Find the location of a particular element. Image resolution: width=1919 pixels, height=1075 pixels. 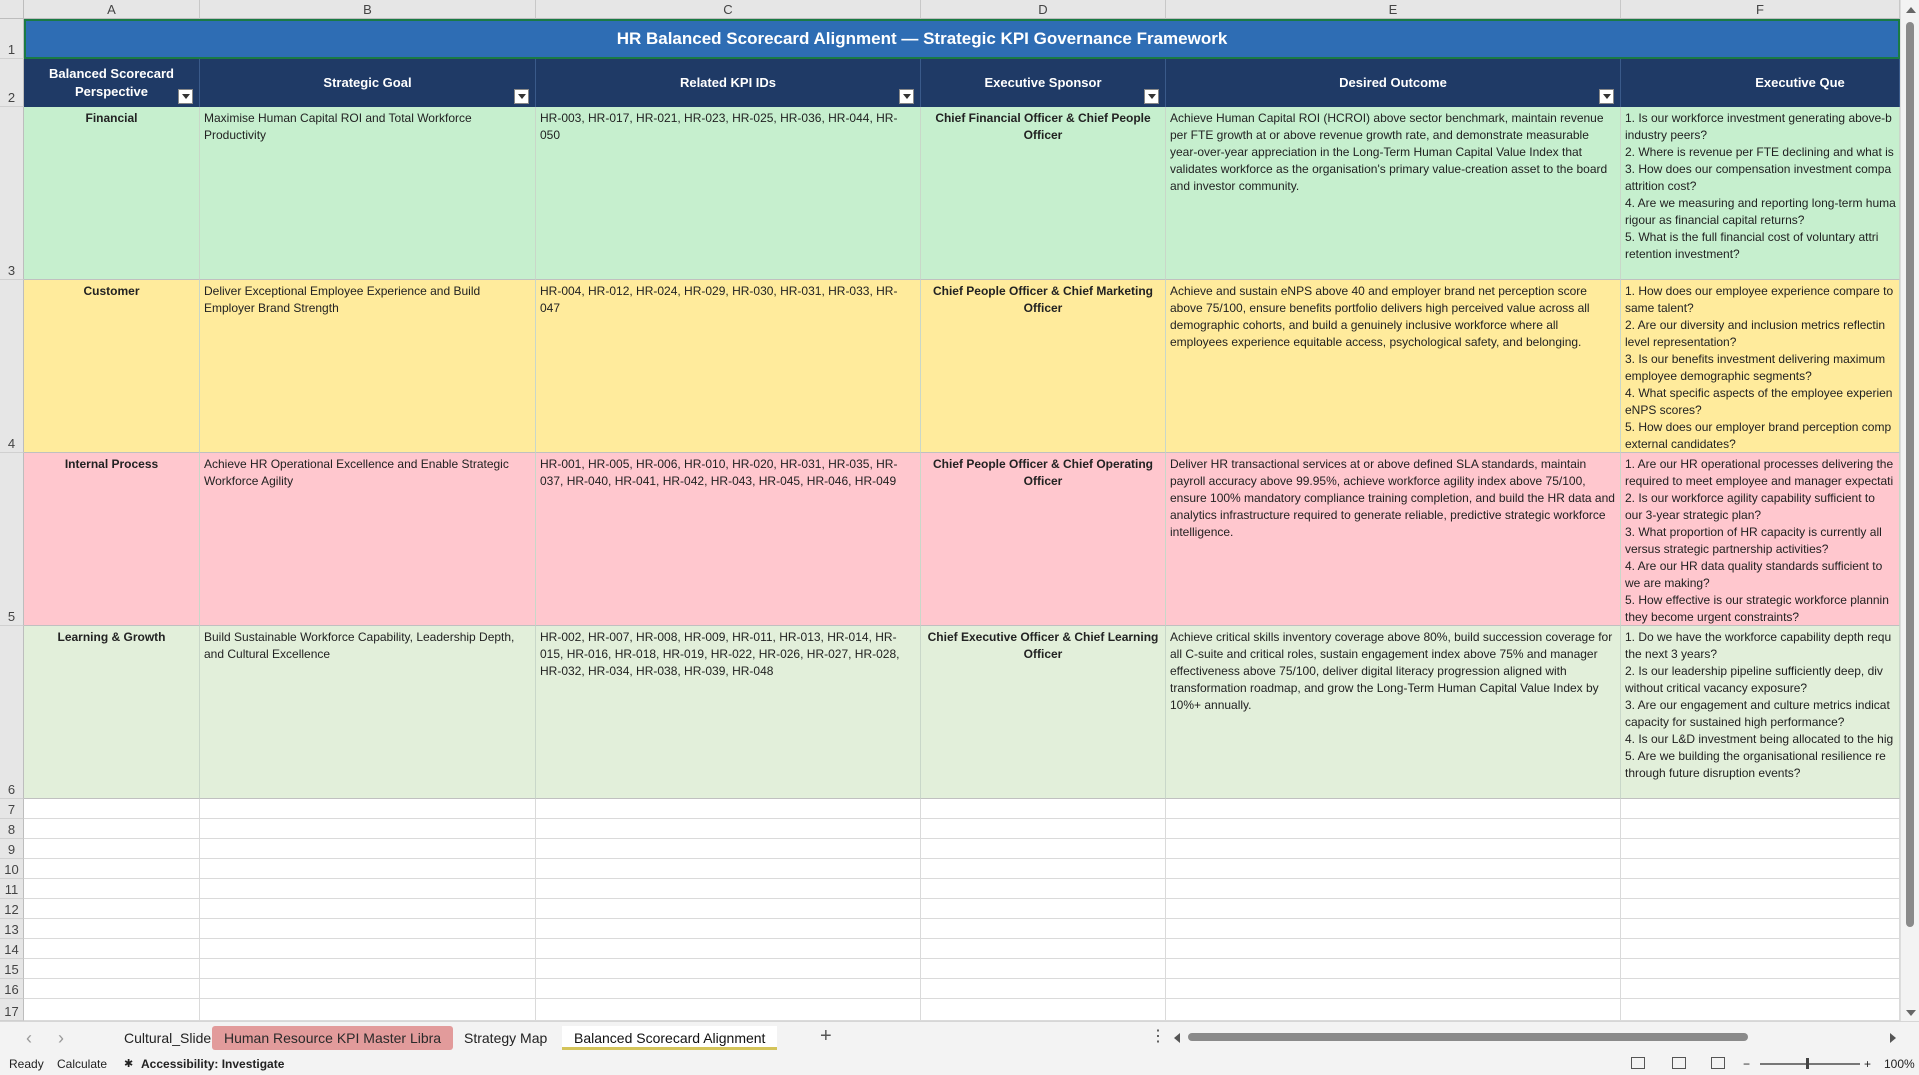

sheet-tab-cover-slide: Cultural_Slide is located at coordinates (167, 1038).